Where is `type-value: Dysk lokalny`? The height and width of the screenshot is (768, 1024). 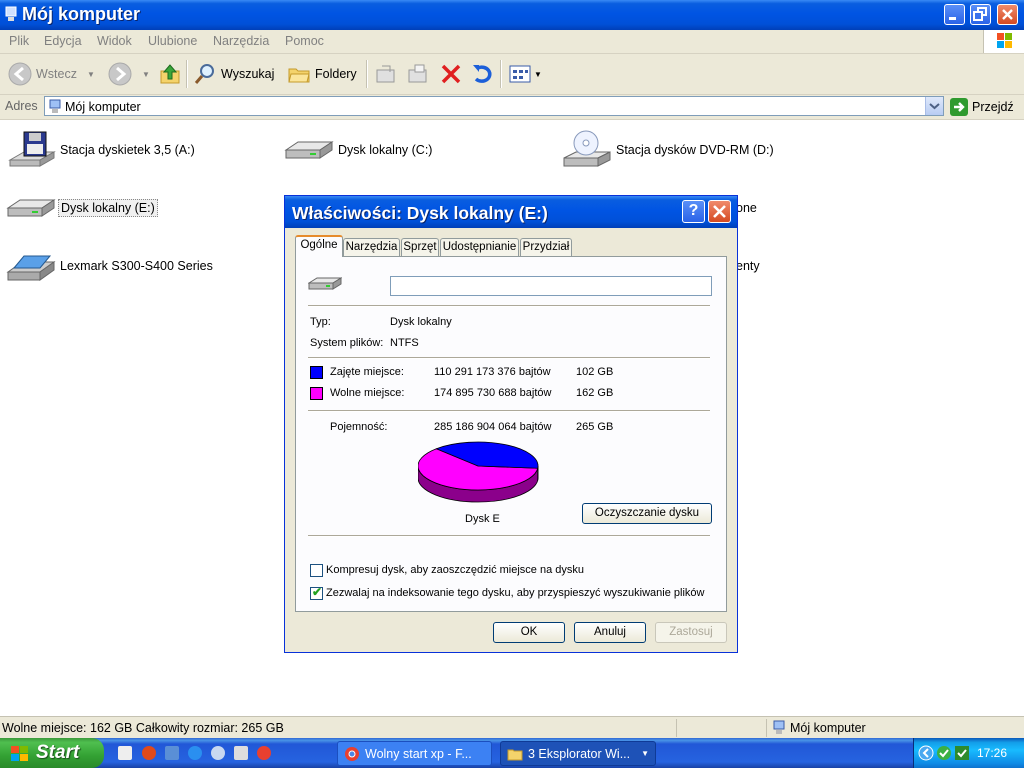
type-value: Dysk lokalny is located at coordinates (421, 322).